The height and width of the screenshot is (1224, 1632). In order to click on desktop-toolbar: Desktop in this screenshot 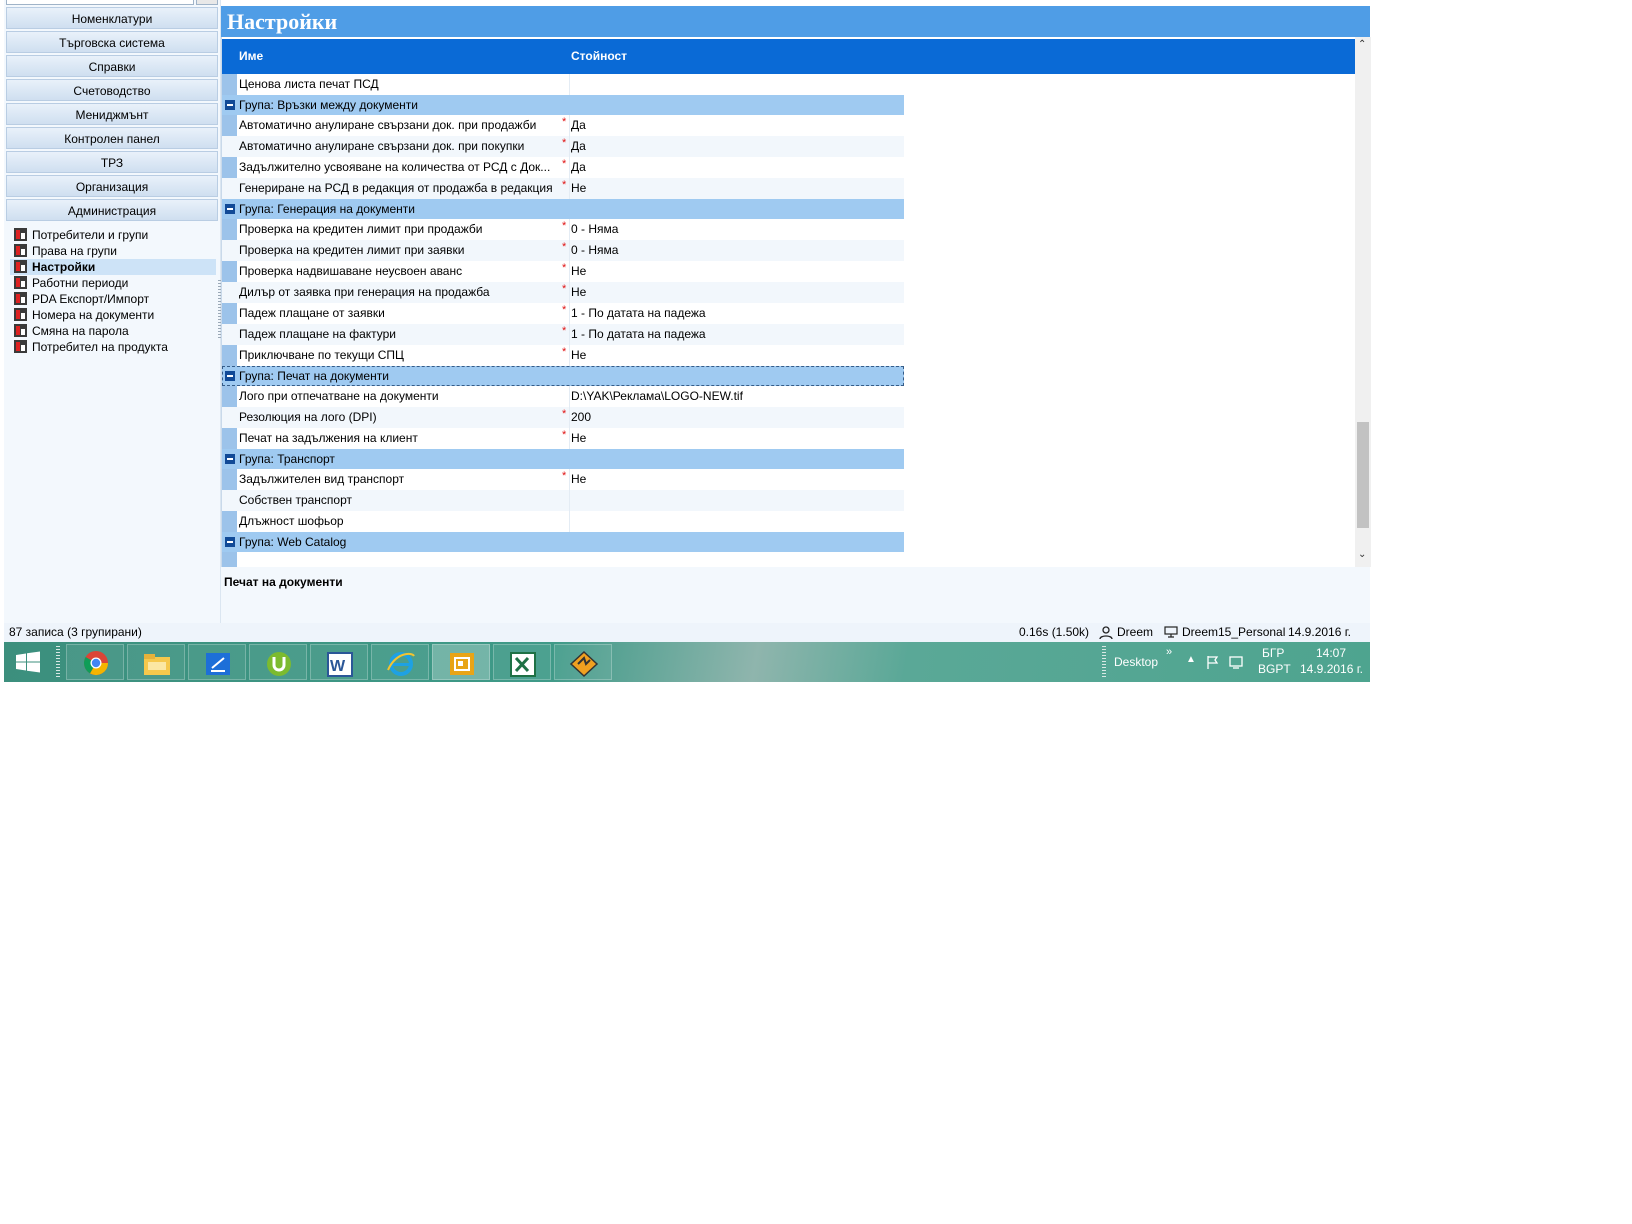, I will do `click(1136, 662)`.